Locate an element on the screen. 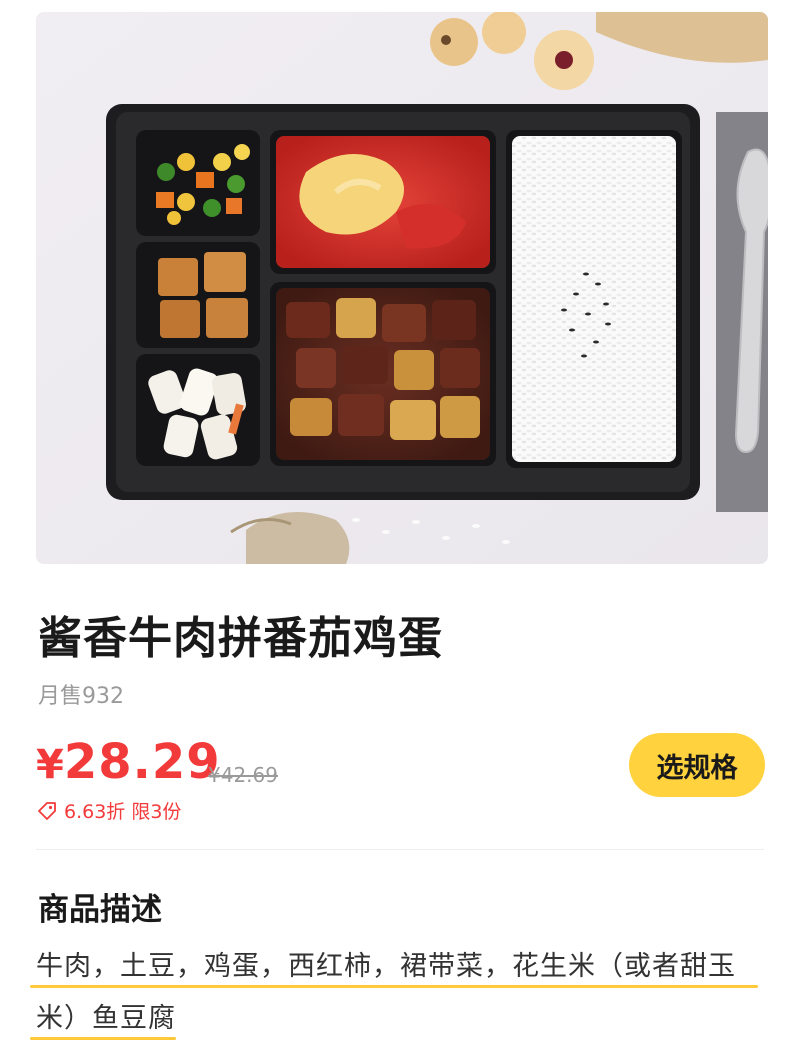 The image size is (800, 1053). monthly-sales: 月售932 is located at coordinates (81, 696).